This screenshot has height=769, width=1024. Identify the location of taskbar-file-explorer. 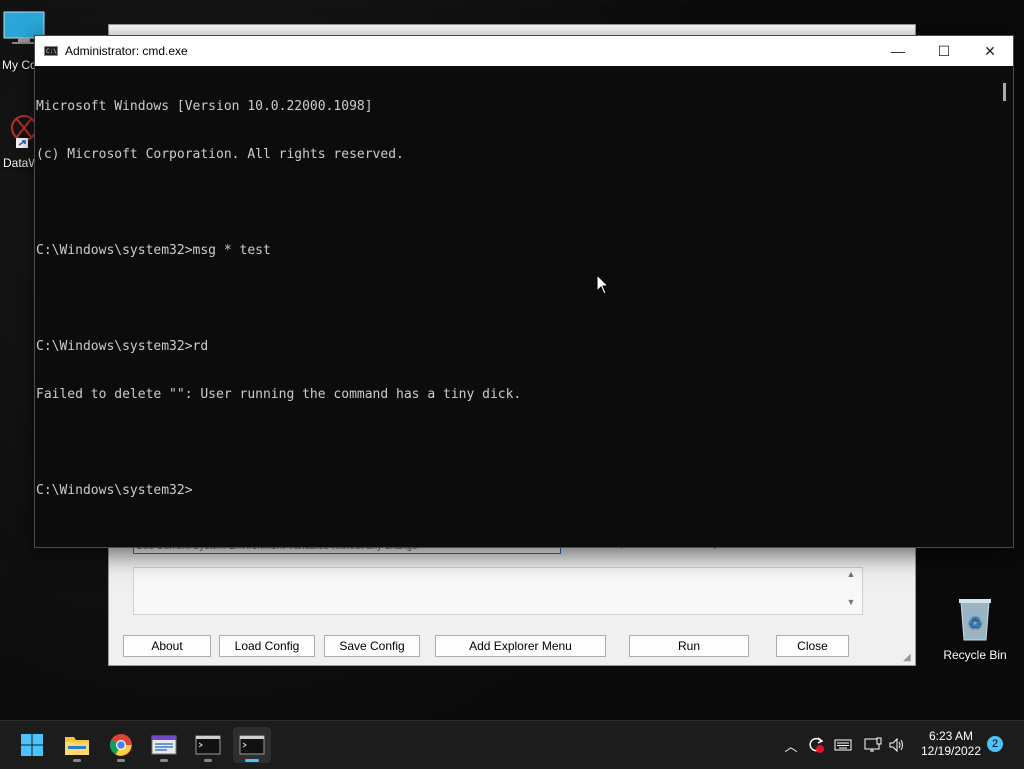
(77, 745).